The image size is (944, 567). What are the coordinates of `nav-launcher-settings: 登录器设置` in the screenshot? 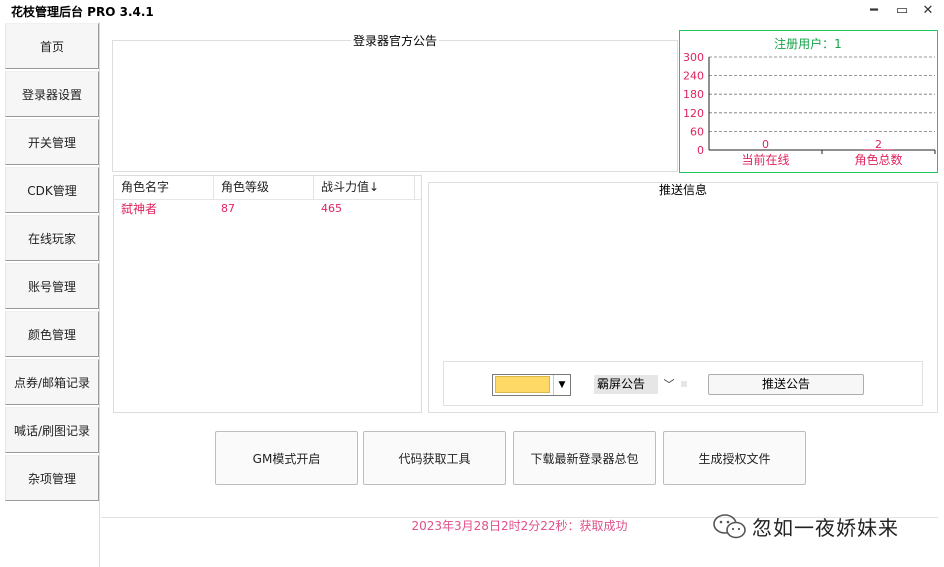 It's located at (52, 94).